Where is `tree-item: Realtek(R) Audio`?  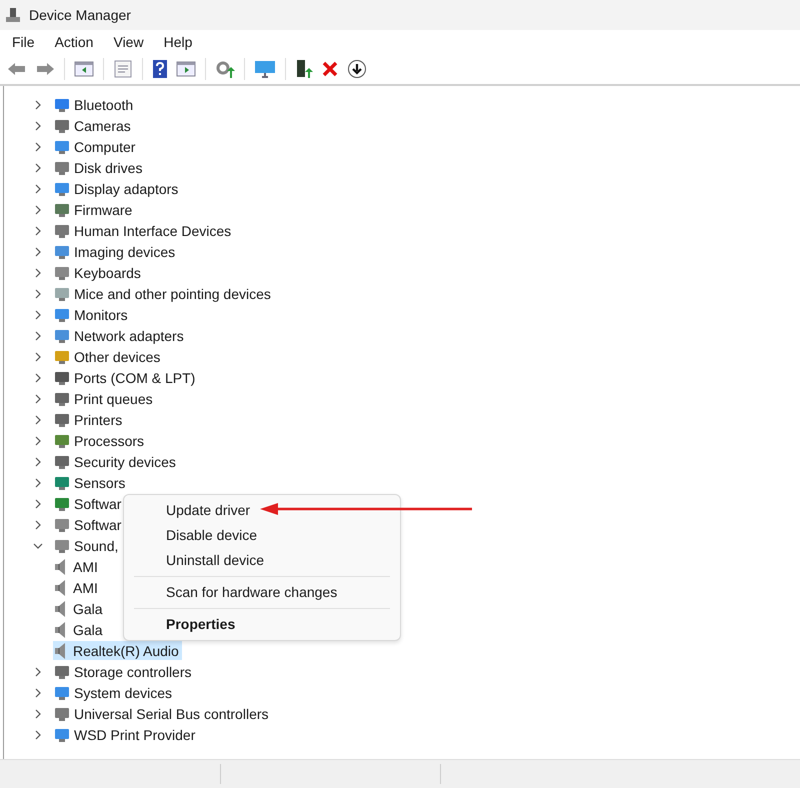 tree-item: Realtek(R) Audio is located at coordinates (117, 650).